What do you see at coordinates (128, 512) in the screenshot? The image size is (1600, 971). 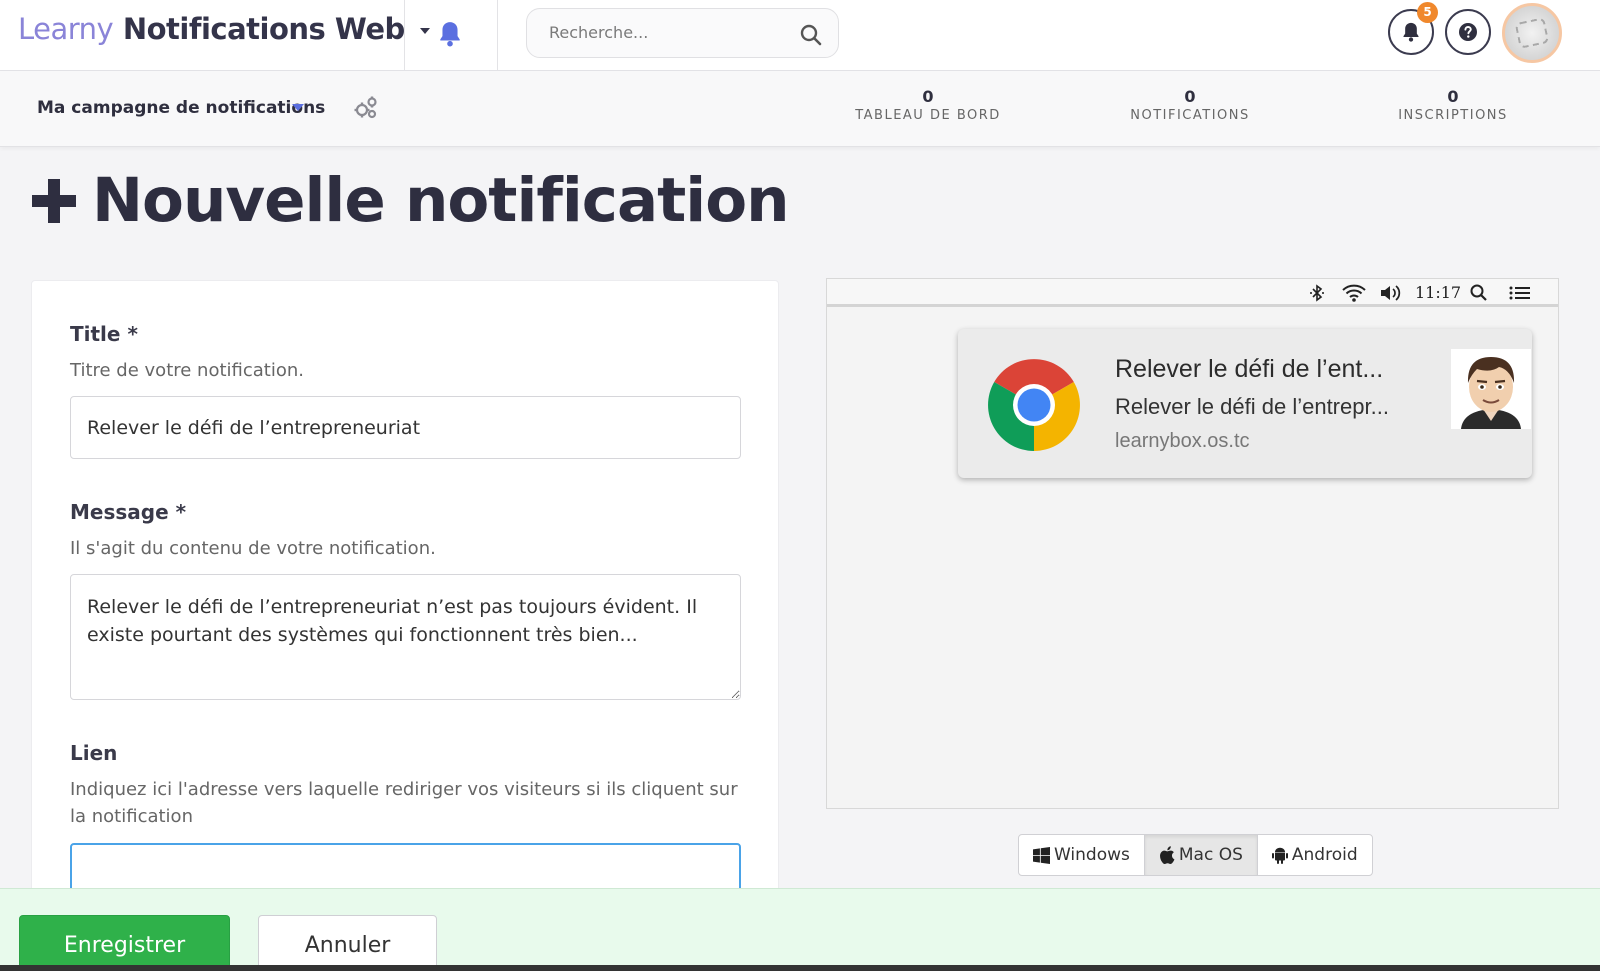 I see `message-label: Message *` at bounding box center [128, 512].